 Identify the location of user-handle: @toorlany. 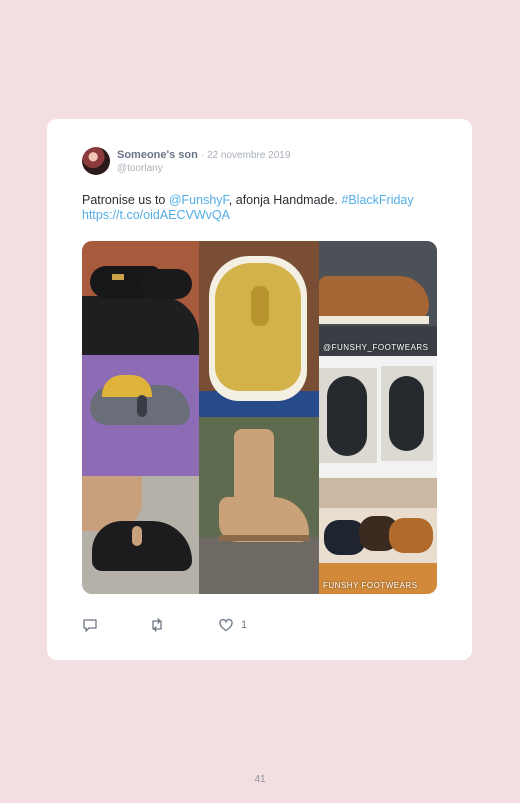
(140, 168).